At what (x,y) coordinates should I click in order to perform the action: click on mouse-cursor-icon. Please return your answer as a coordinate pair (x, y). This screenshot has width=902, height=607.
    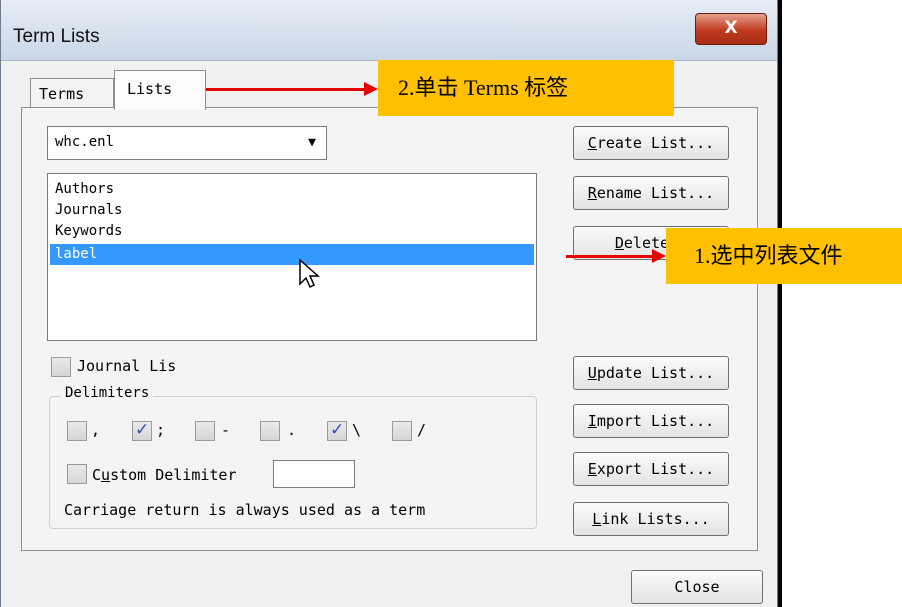
    Looking at the image, I should click on (309, 273).